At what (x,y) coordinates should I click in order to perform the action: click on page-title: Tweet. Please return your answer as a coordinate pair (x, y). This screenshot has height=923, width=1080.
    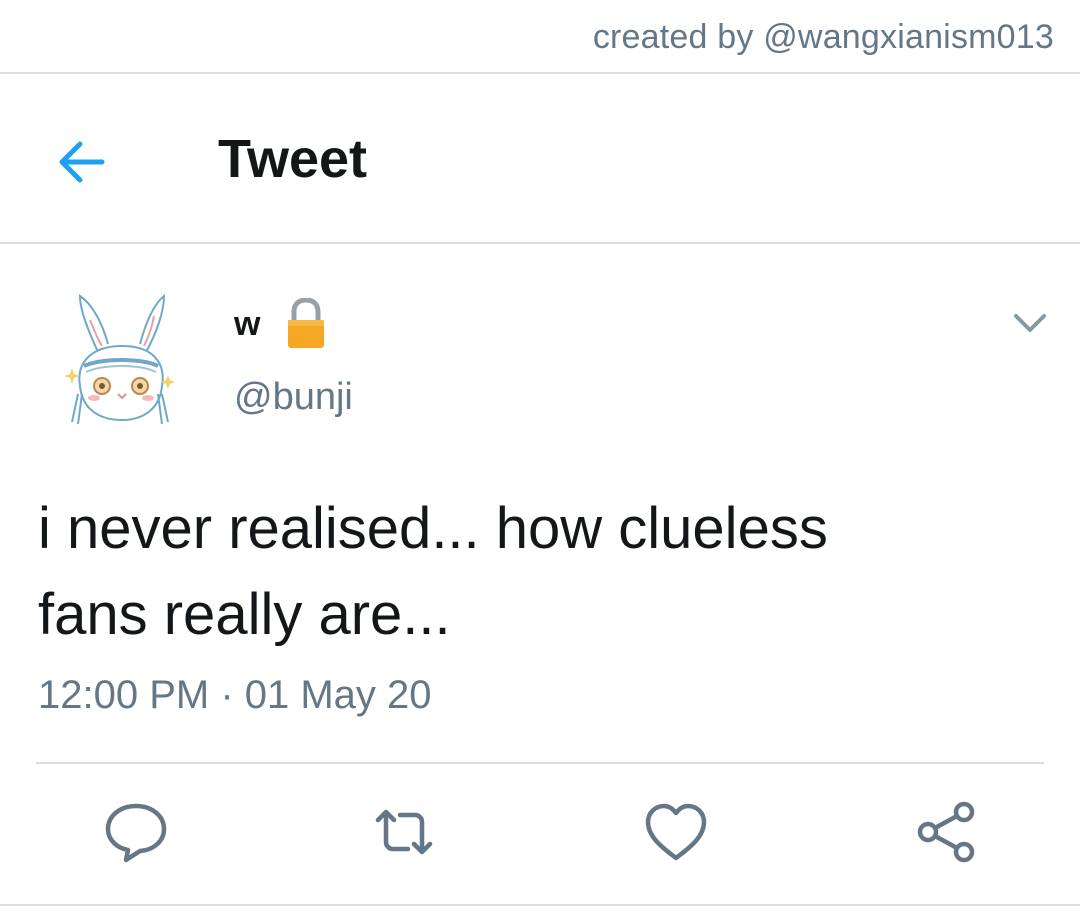
    Looking at the image, I should click on (293, 159).